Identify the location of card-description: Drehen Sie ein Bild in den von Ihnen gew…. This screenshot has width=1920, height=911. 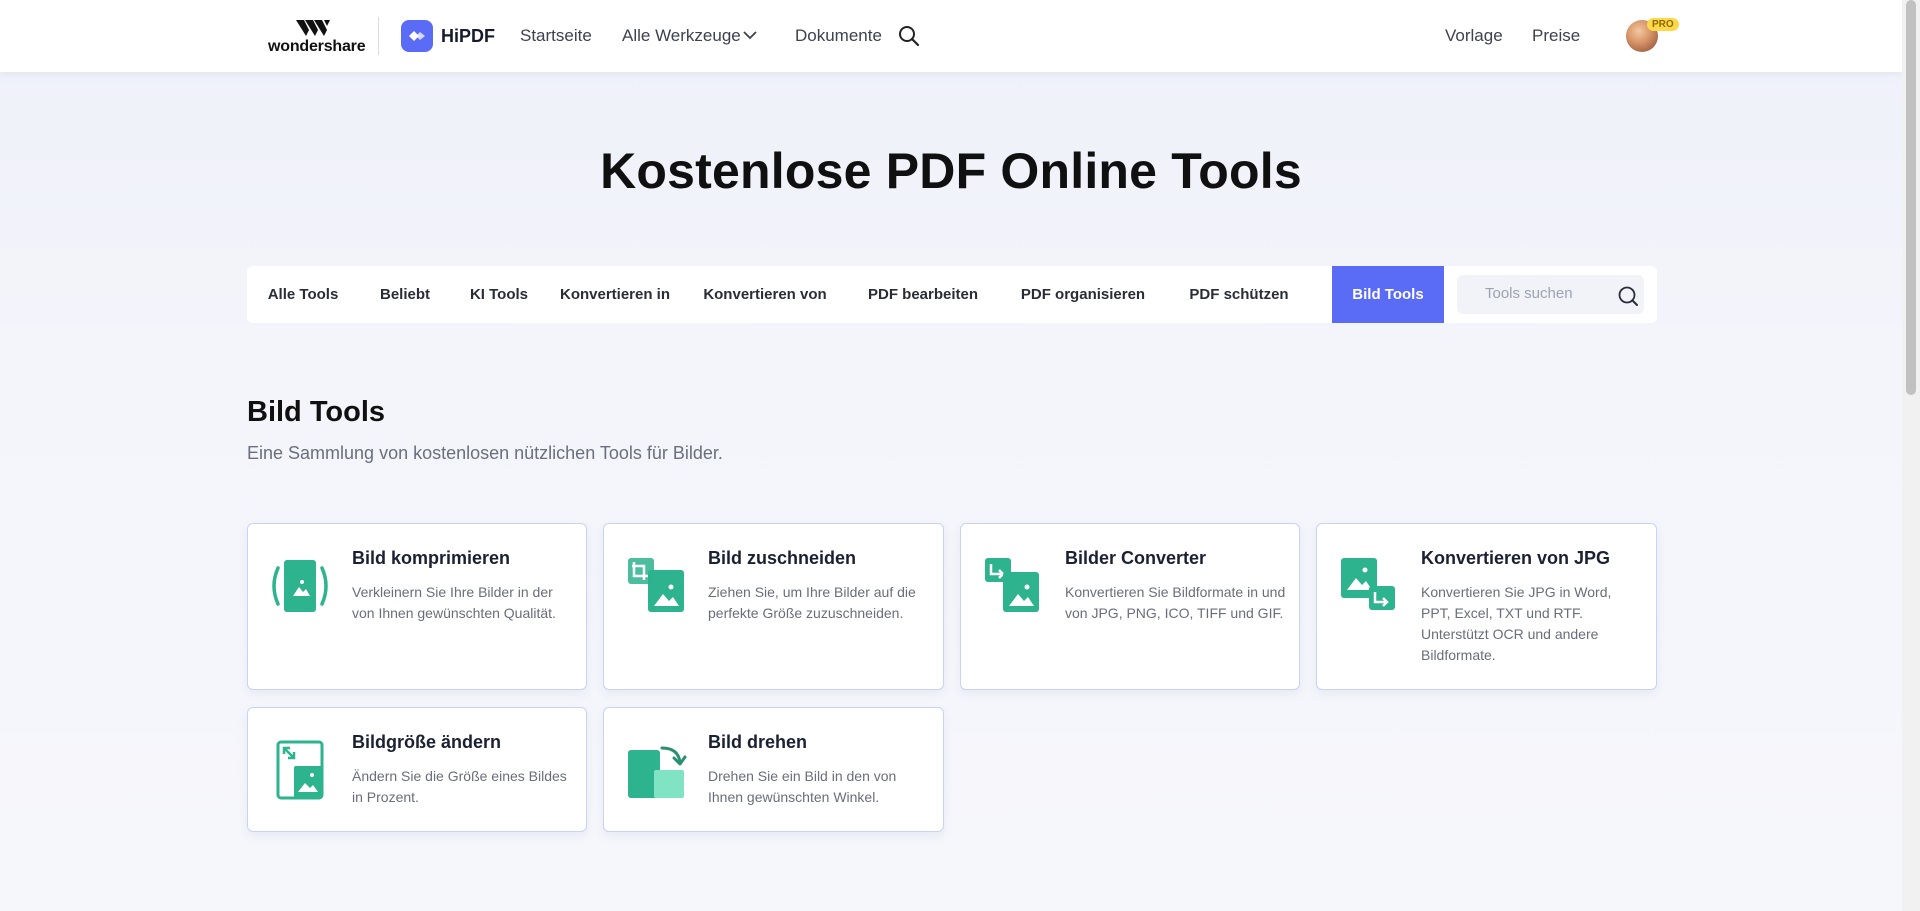
(802, 786).